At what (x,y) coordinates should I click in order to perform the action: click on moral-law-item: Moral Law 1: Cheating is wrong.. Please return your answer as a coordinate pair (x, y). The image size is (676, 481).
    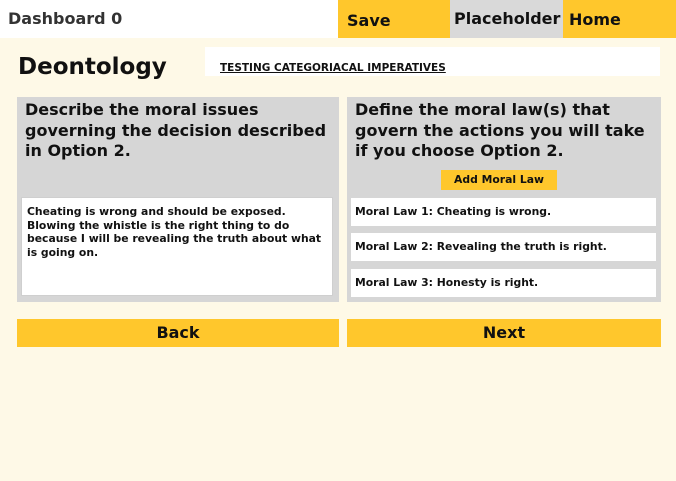
    Looking at the image, I should click on (503, 212).